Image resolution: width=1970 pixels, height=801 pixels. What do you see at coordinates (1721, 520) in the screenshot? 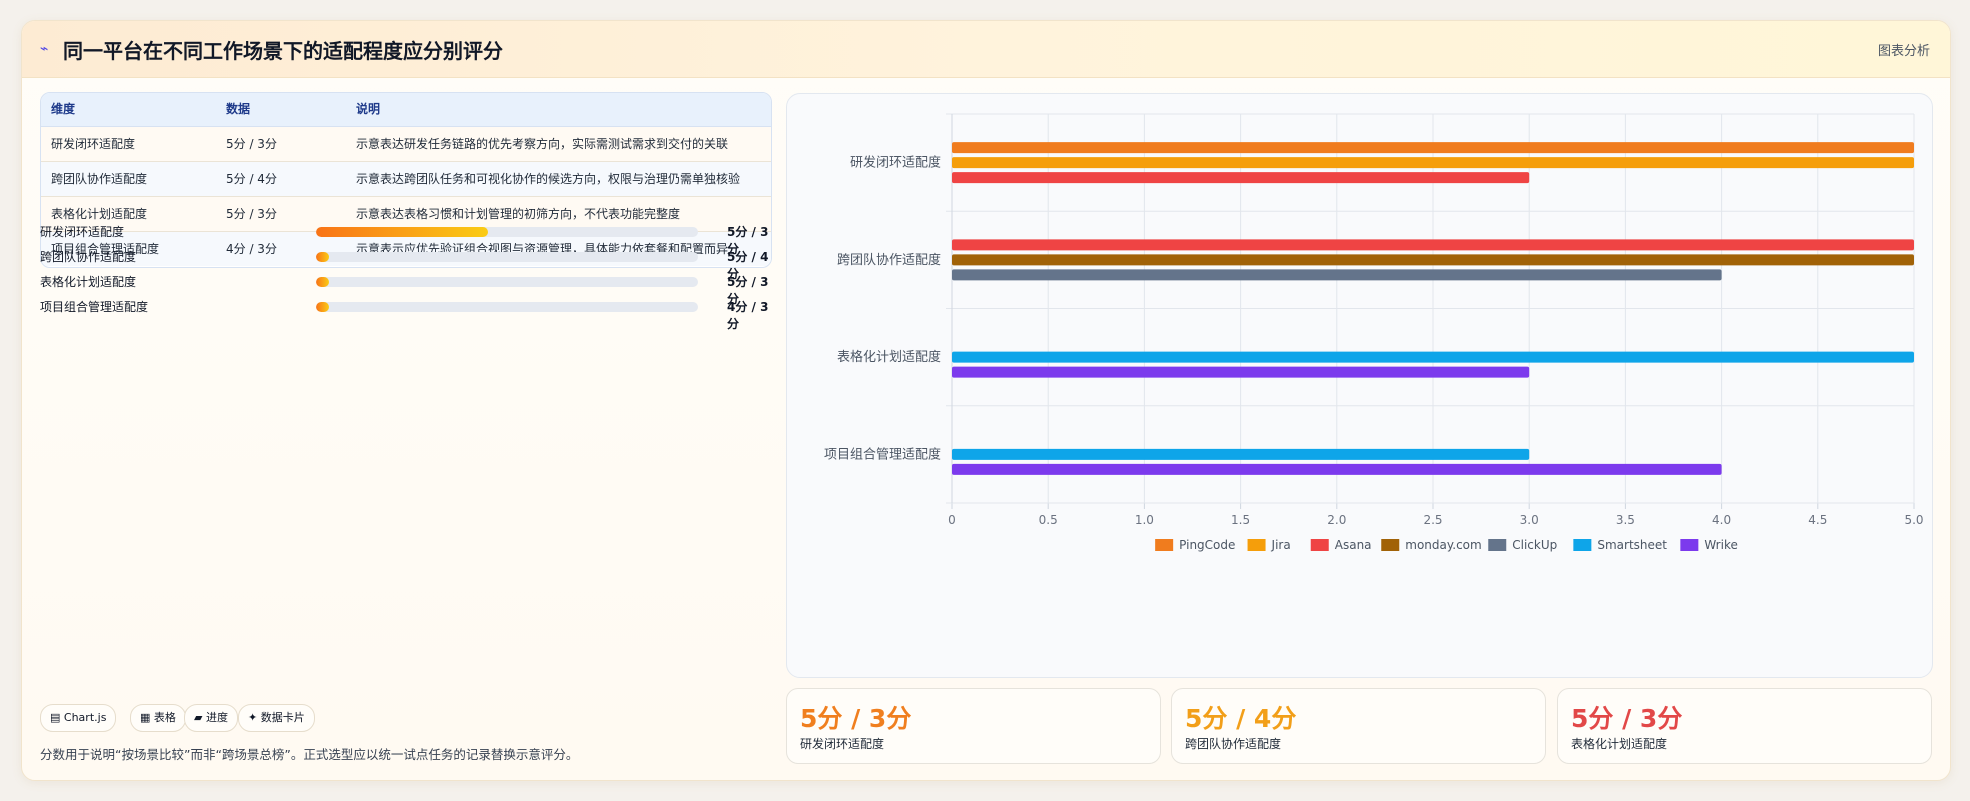
I see `x-tick-label: 4.0` at bounding box center [1721, 520].